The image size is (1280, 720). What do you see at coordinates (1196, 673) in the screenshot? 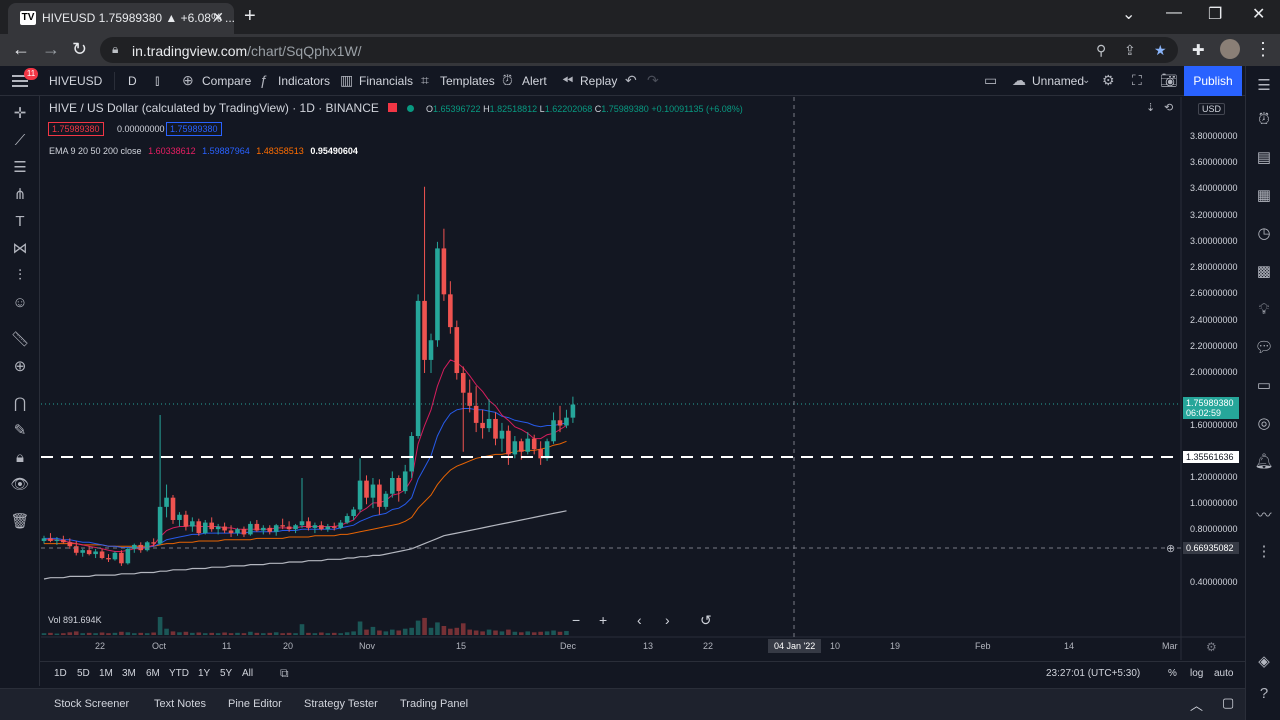
I see `log-scale-toggle: log` at bounding box center [1196, 673].